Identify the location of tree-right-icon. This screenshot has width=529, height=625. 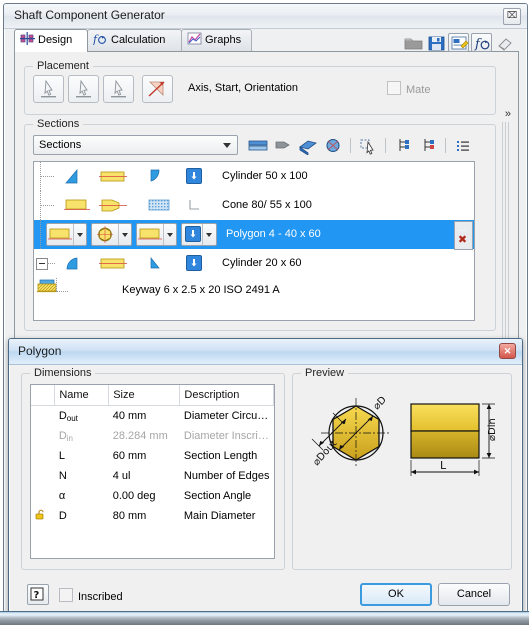
(428, 145).